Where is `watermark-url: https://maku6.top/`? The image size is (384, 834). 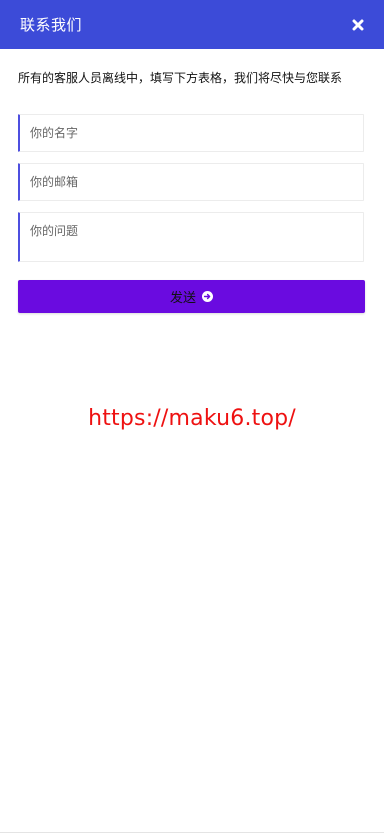 watermark-url: https://maku6.top/ is located at coordinates (192, 418).